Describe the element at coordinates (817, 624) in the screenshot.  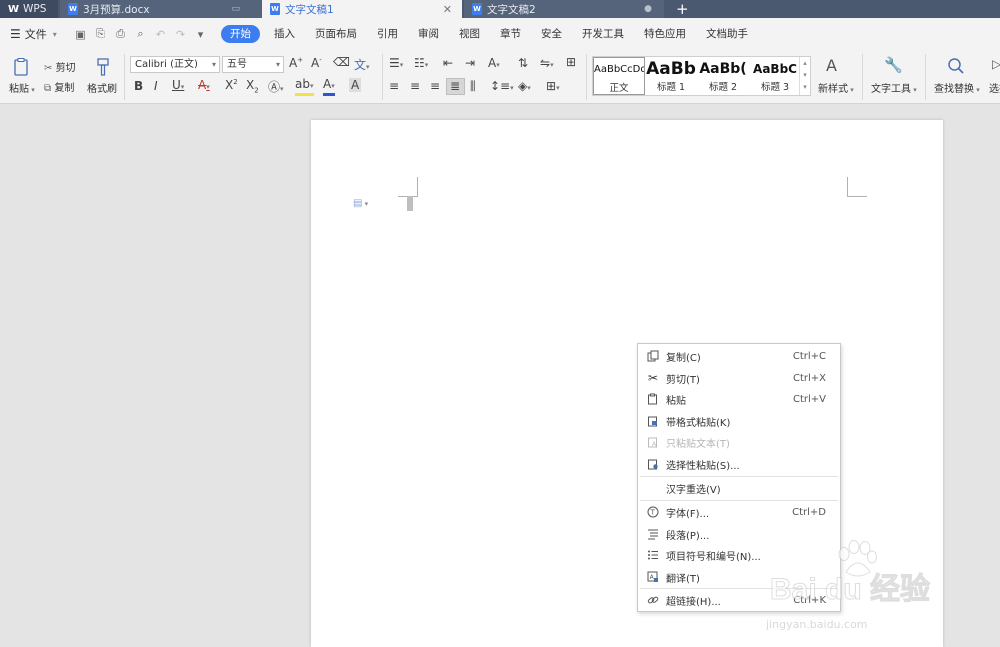
I see `watermark-url: jingyan.baidu.com` at that location.